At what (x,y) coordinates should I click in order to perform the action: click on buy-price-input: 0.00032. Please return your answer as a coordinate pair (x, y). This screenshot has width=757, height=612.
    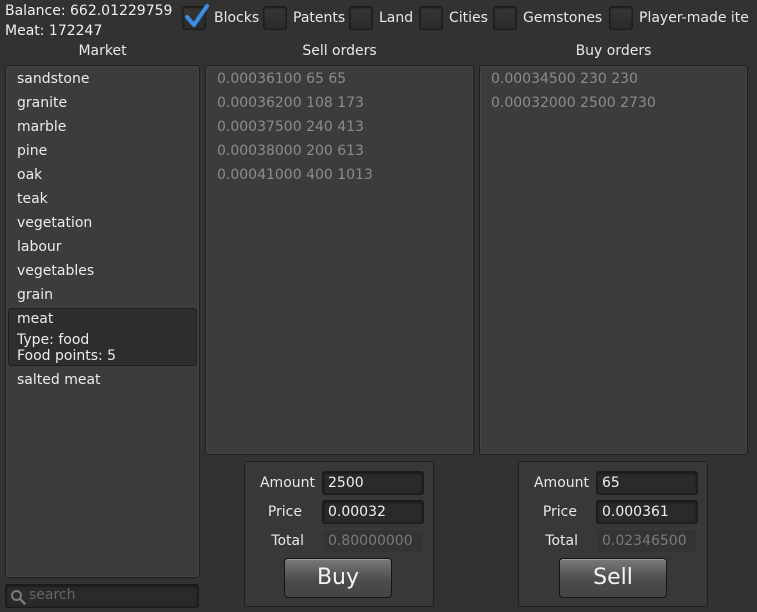
    Looking at the image, I should click on (373, 512).